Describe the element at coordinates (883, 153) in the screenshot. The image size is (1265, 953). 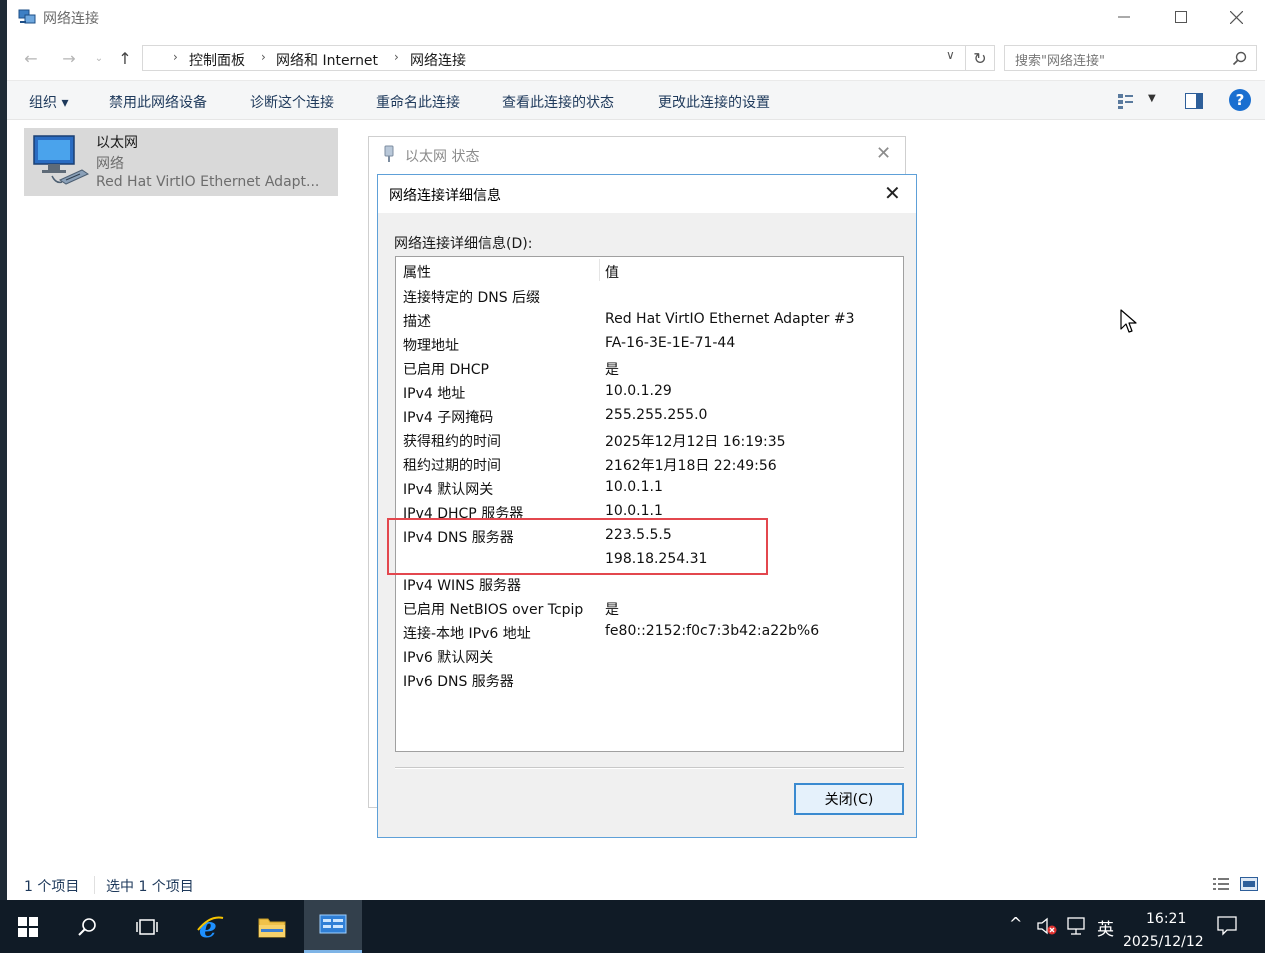
I see `status-dialog-close-icon: ✕` at that location.